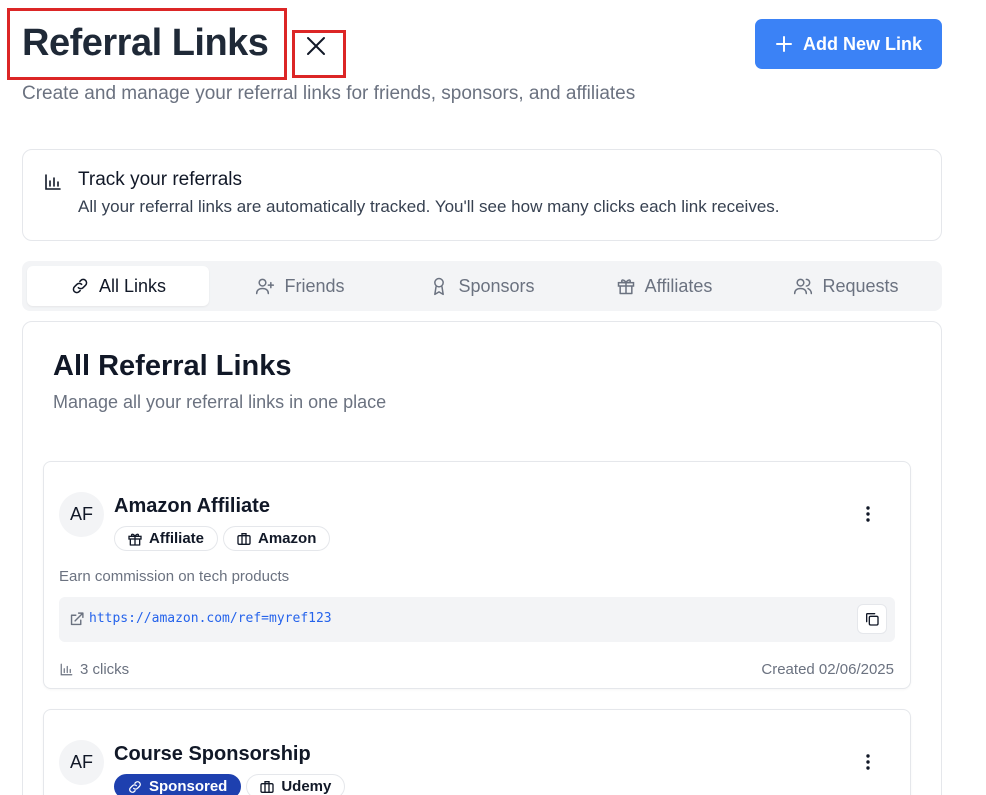 The height and width of the screenshot is (795, 986). I want to click on tab-all-links: All Links, so click(118, 286).